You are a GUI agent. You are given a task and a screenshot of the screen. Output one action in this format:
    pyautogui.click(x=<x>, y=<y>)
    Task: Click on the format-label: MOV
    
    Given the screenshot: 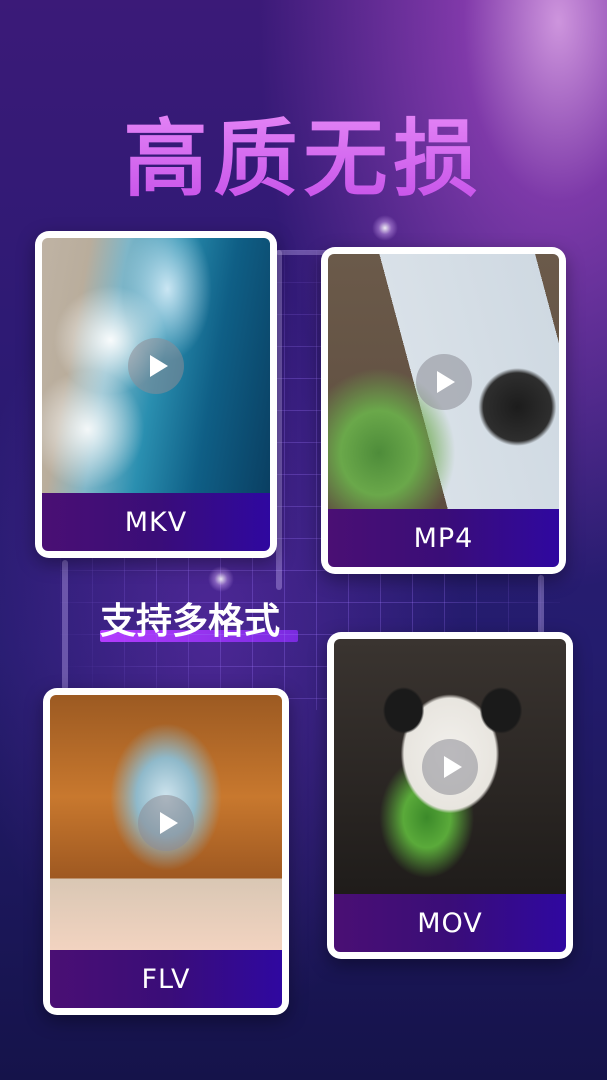 What is the action you would take?
    pyautogui.click(x=450, y=923)
    